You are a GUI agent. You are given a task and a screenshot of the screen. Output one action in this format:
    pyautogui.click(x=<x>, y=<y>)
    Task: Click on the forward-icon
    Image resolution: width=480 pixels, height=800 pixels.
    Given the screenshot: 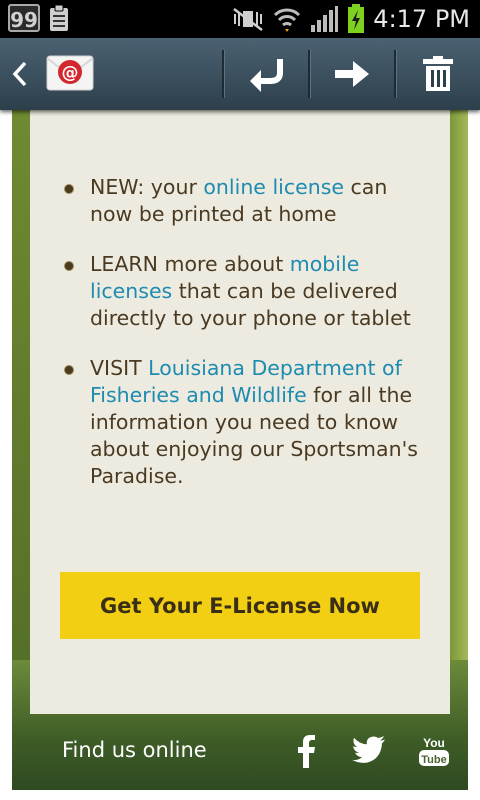 What is the action you would take?
    pyautogui.click(x=352, y=74)
    